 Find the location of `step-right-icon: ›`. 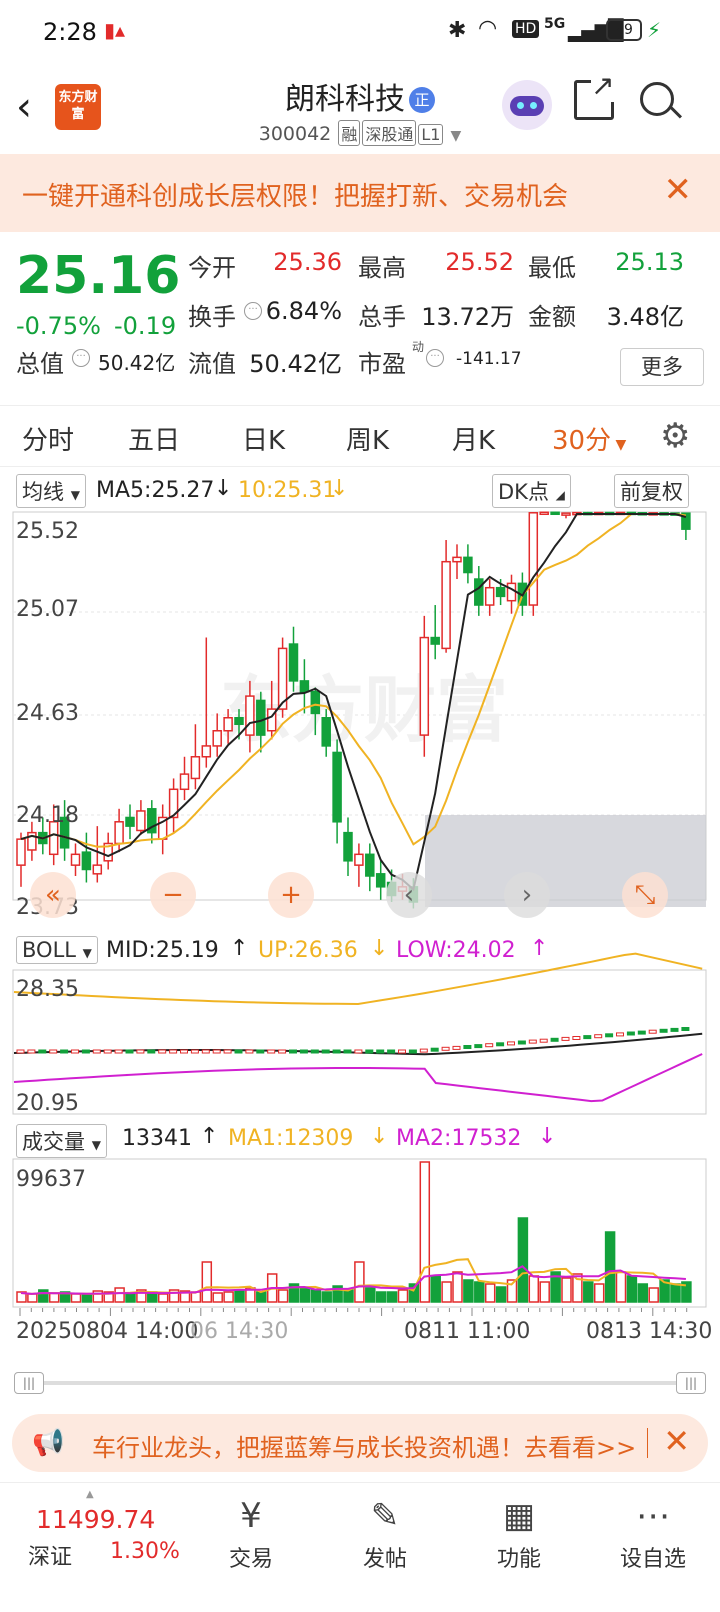

step-right-icon: › is located at coordinates (527, 895).